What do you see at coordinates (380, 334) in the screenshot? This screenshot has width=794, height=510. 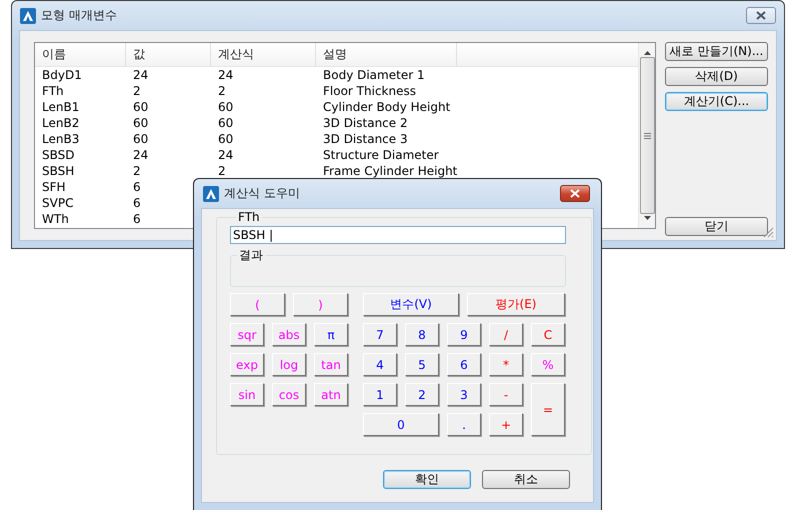 I see `calculator-key: 7` at bounding box center [380, 334].